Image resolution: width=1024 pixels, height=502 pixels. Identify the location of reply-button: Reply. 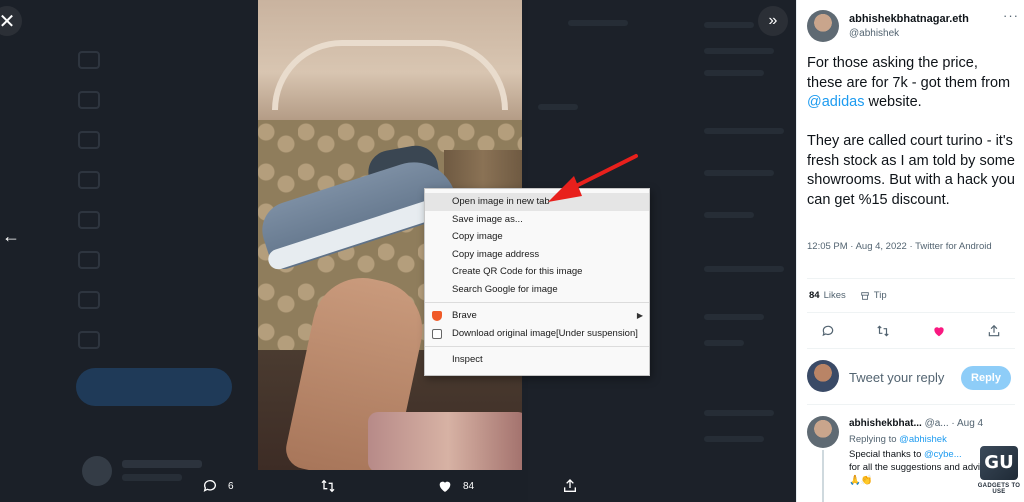
(986, 378).